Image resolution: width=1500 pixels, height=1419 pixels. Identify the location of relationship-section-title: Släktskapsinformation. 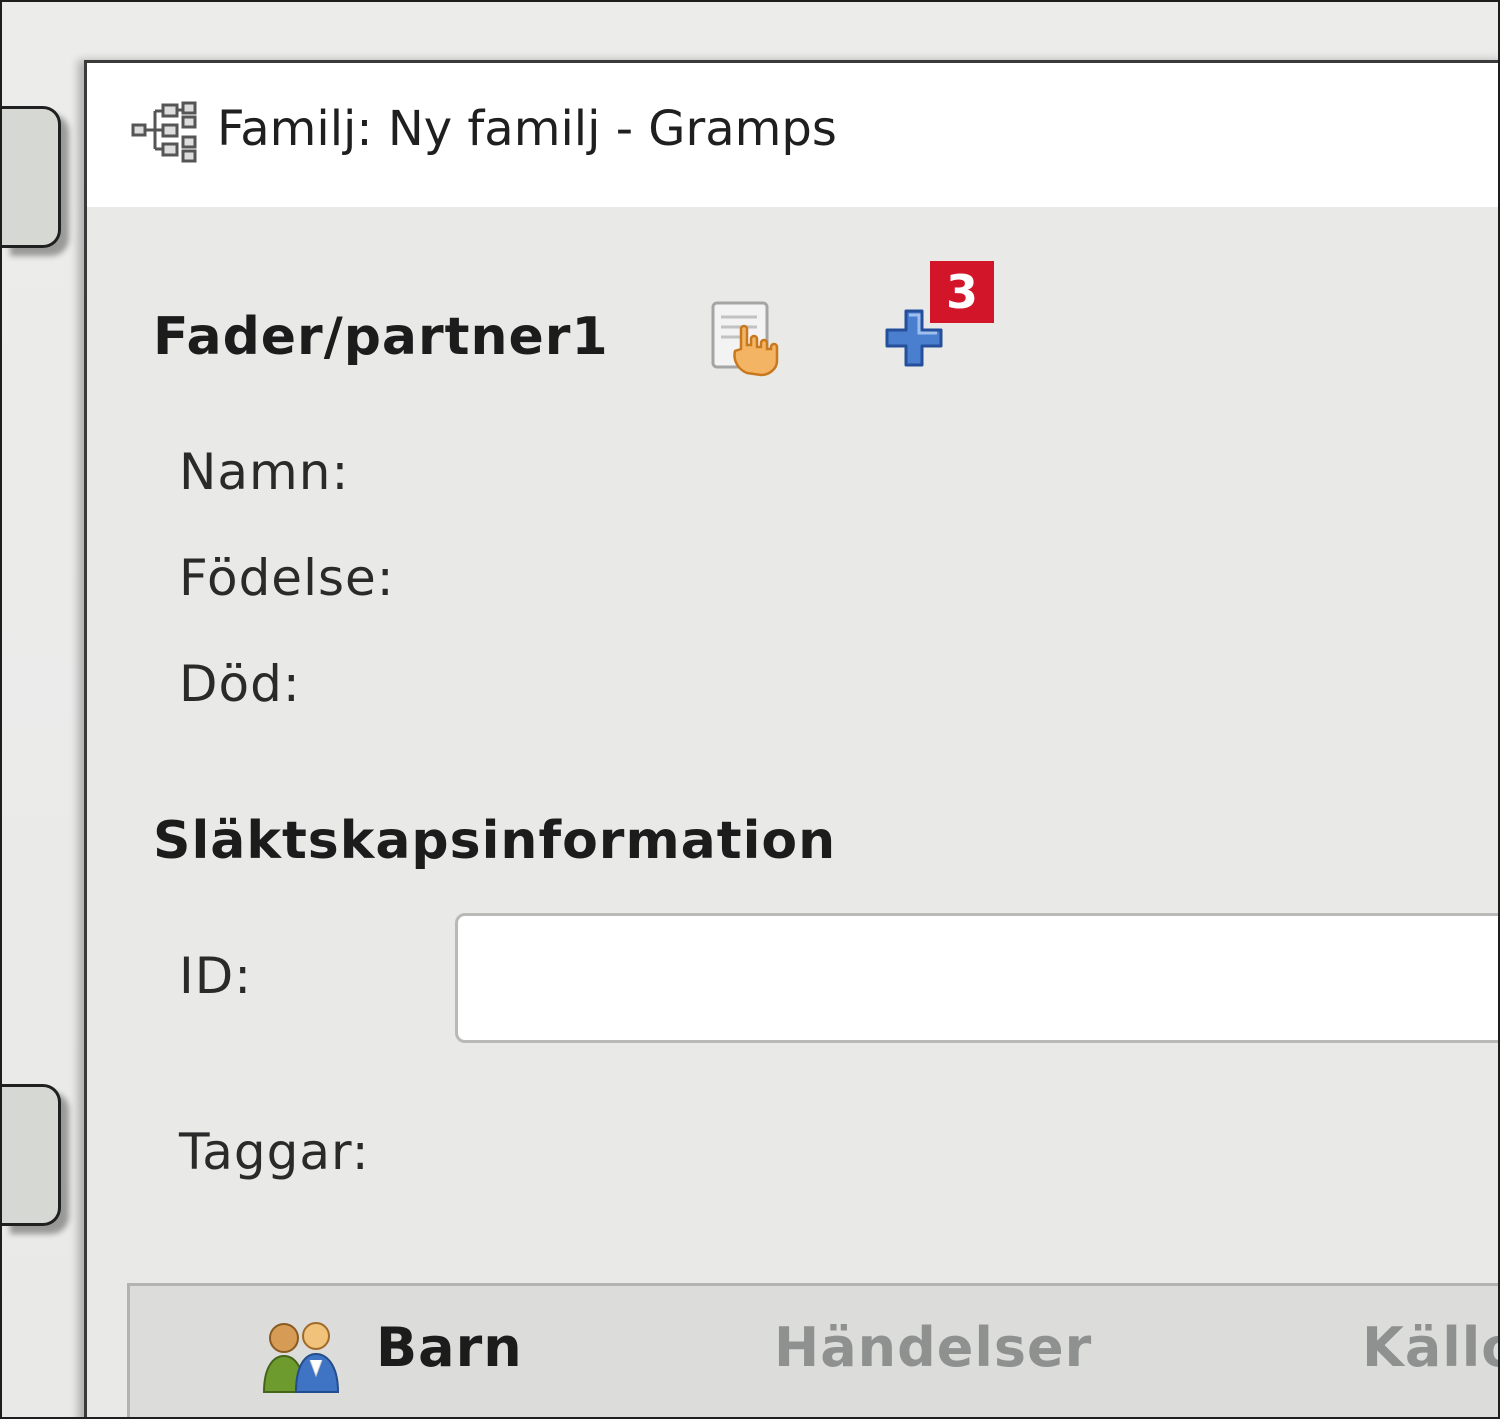
(495, 841).